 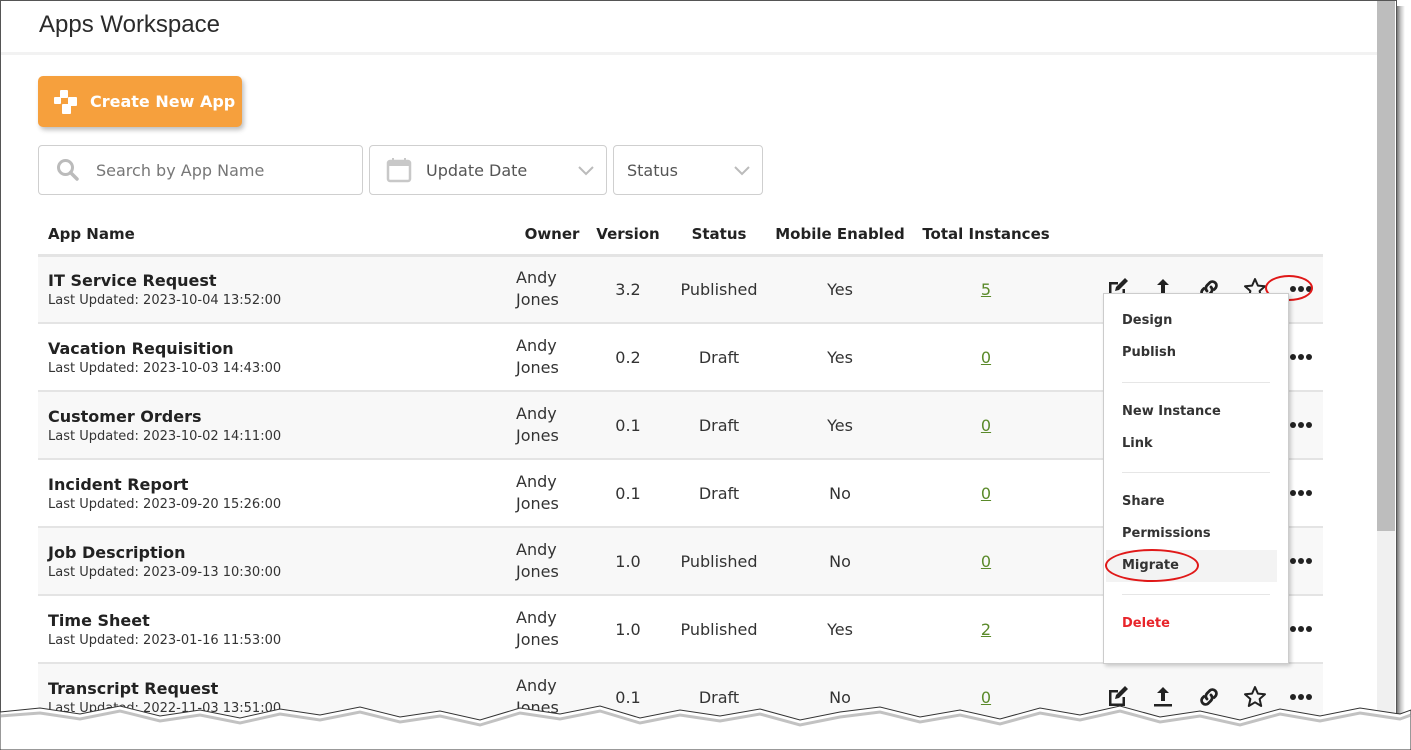 What do you see at coordinates (1149, 352) in the screenshot?
I see `menu-item-publish: Publish` at bounding box center [1149, 352].